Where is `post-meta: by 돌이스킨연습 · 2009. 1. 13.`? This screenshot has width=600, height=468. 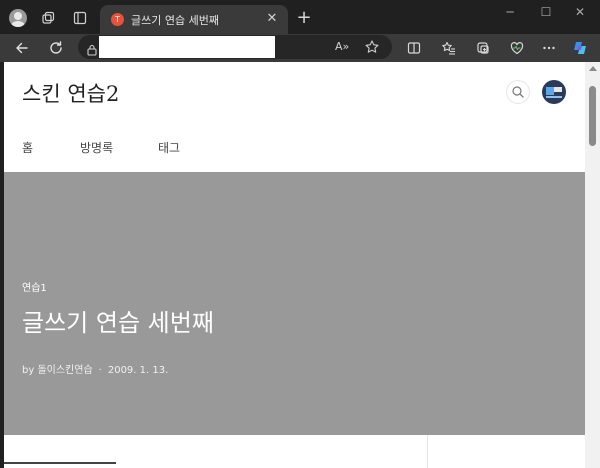 post-meta: by 돌이스킨연습 · 2009. 1. 13. is located at coordinates (95, 368).